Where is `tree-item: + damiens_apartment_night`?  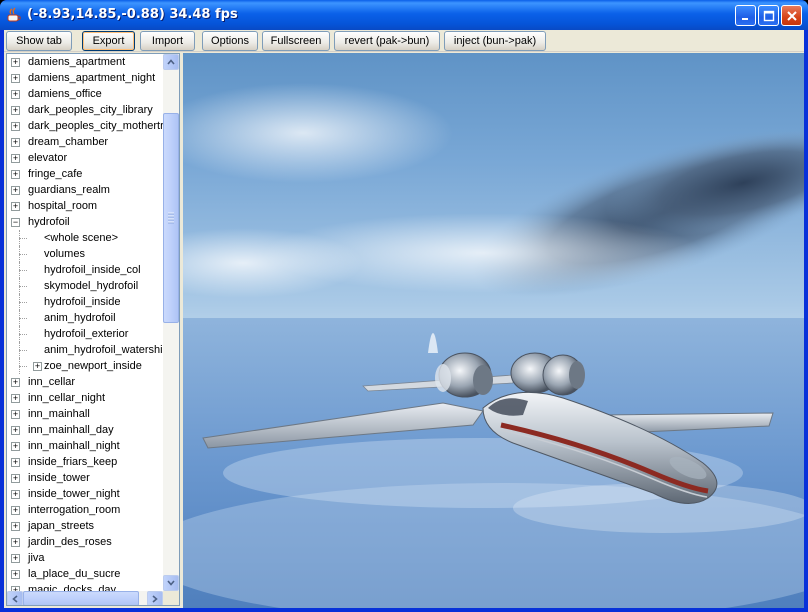 tree-item: + damiens_apartment_night is located at coordinates (85, 78).